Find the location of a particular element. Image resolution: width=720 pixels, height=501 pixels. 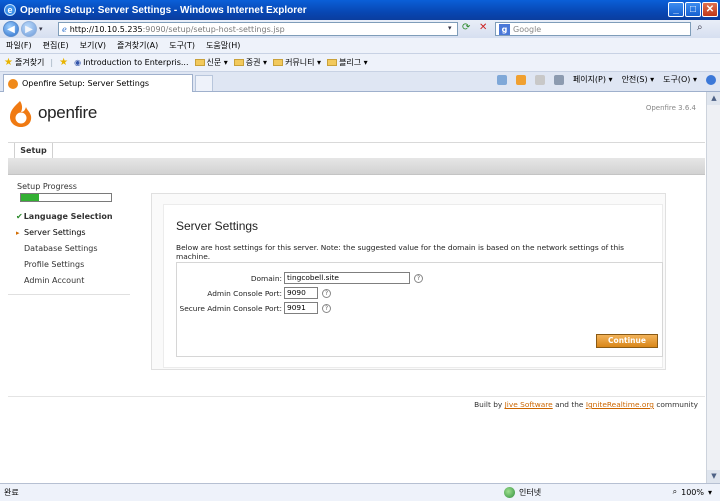

page-menu: 페이지(P) ▾ is located at coordinates (593, 79).